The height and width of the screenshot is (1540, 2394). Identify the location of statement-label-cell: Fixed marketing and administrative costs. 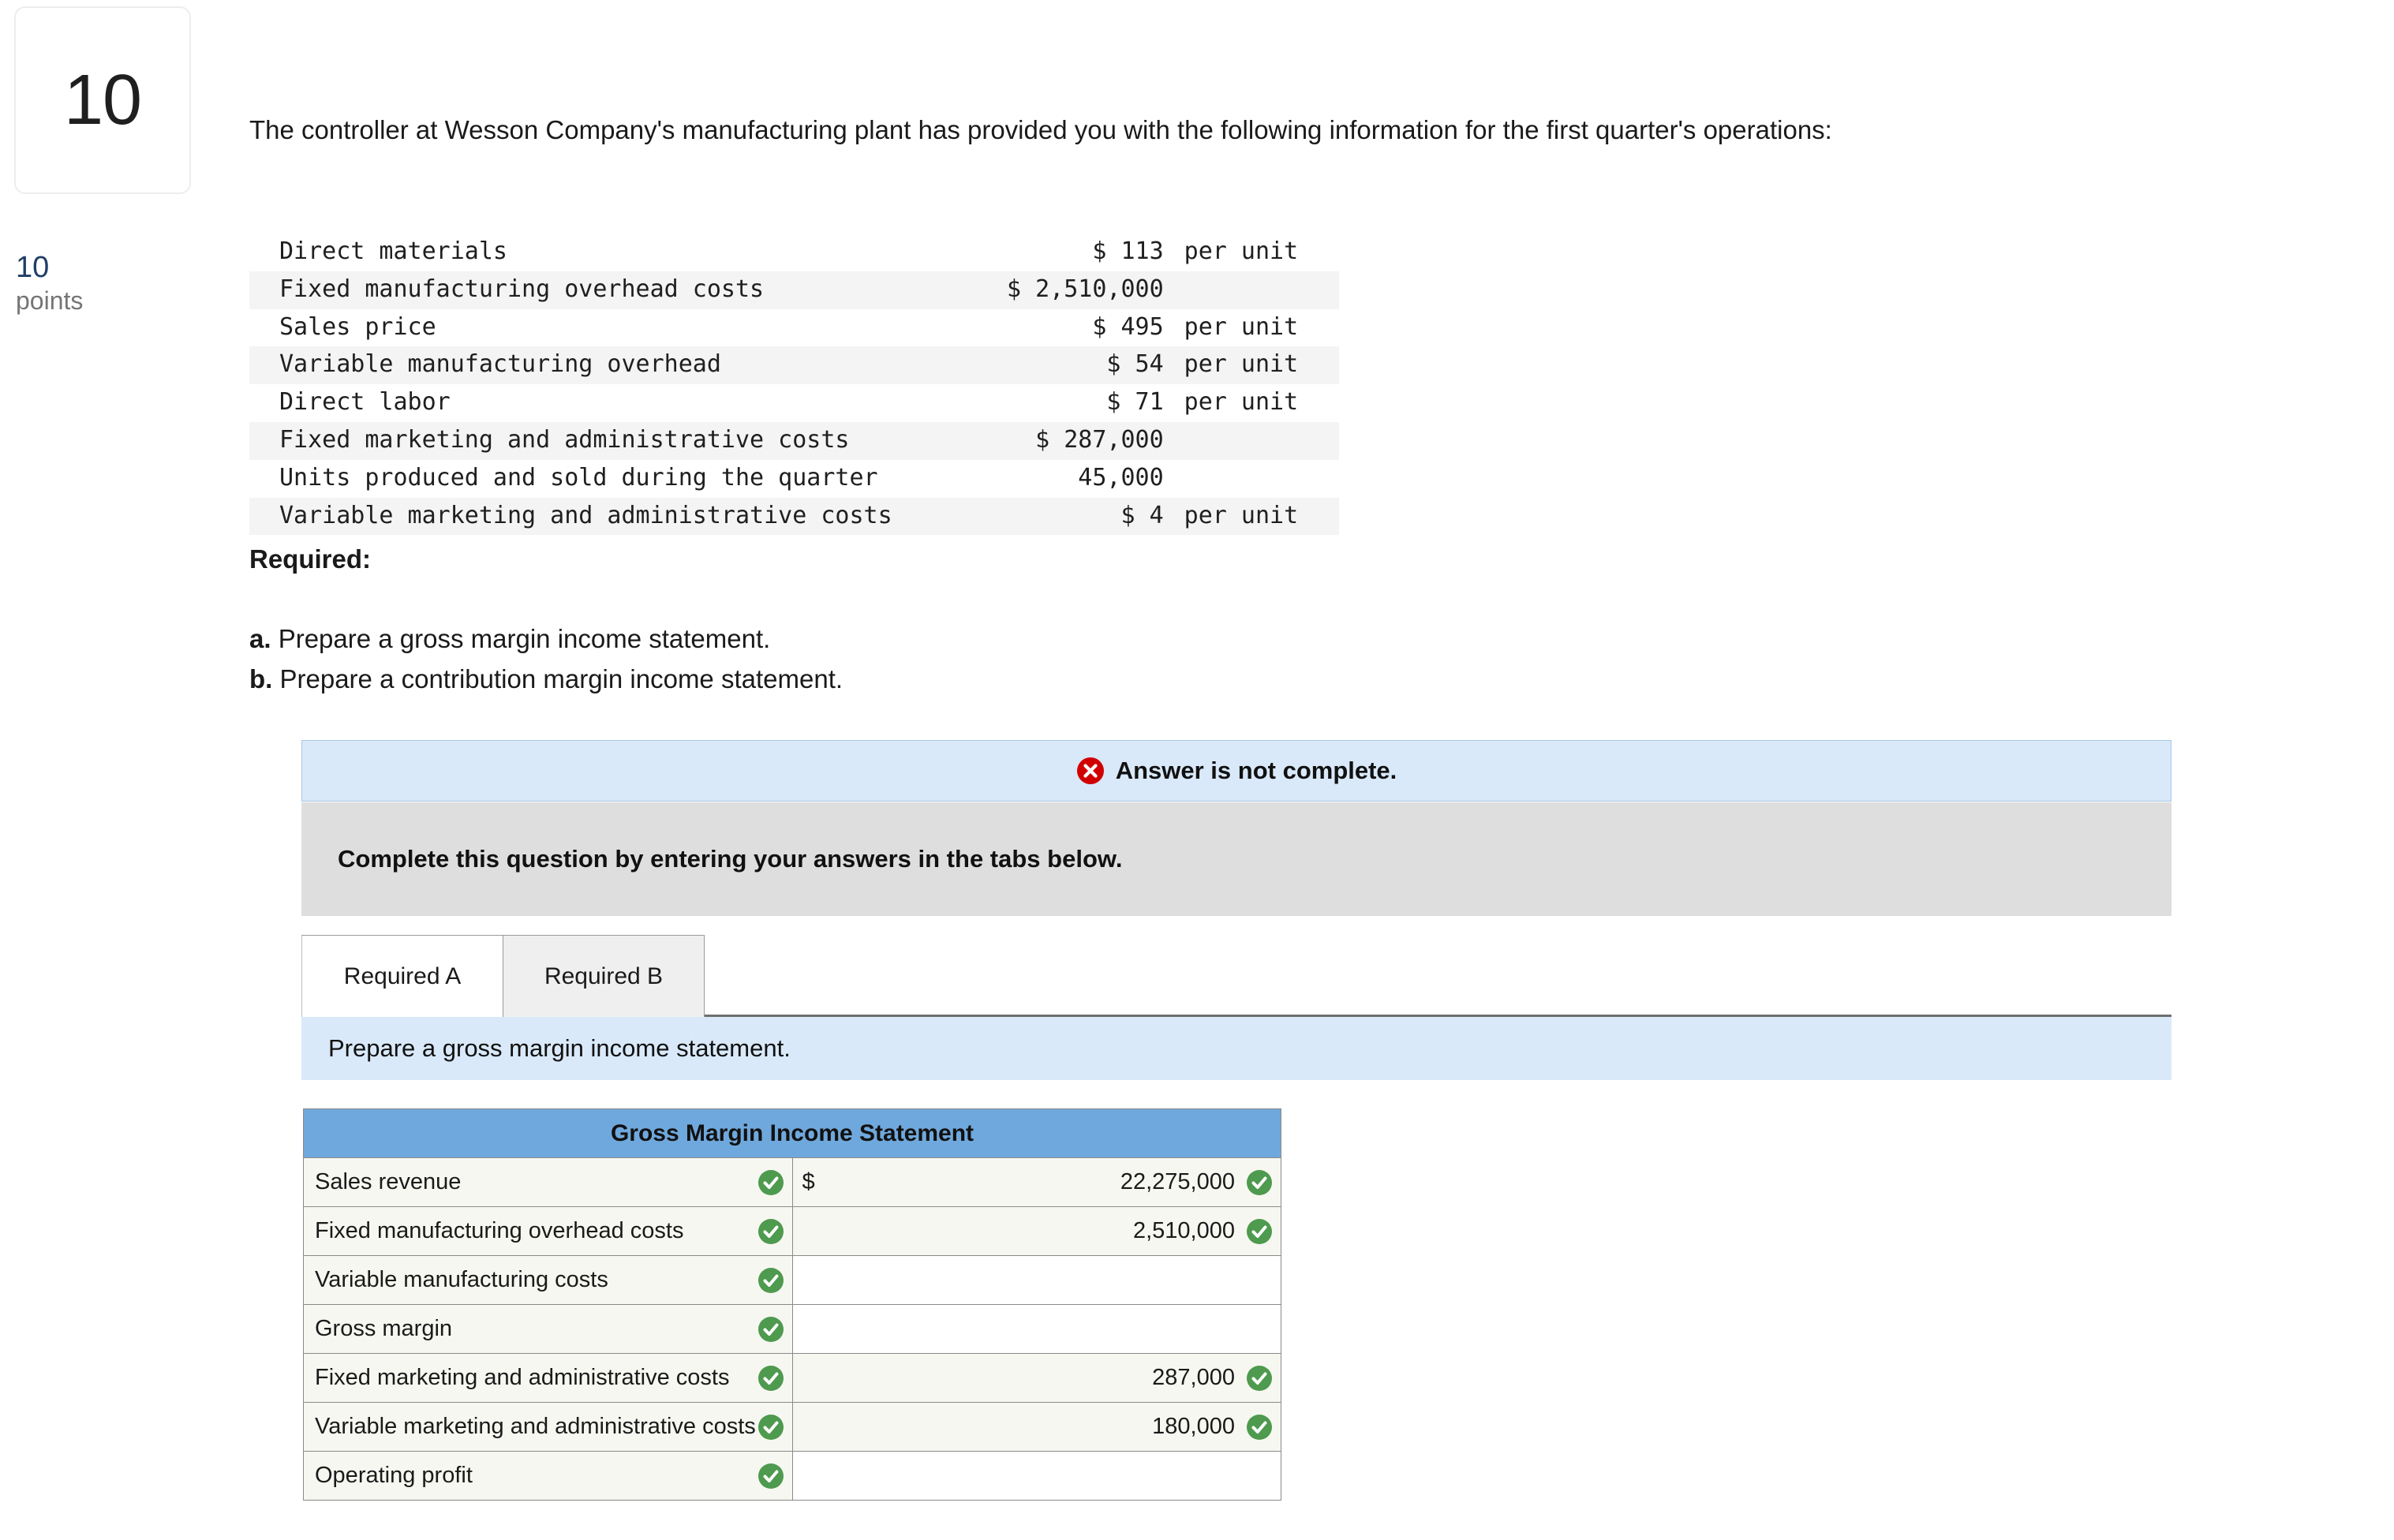
(548, 1378).